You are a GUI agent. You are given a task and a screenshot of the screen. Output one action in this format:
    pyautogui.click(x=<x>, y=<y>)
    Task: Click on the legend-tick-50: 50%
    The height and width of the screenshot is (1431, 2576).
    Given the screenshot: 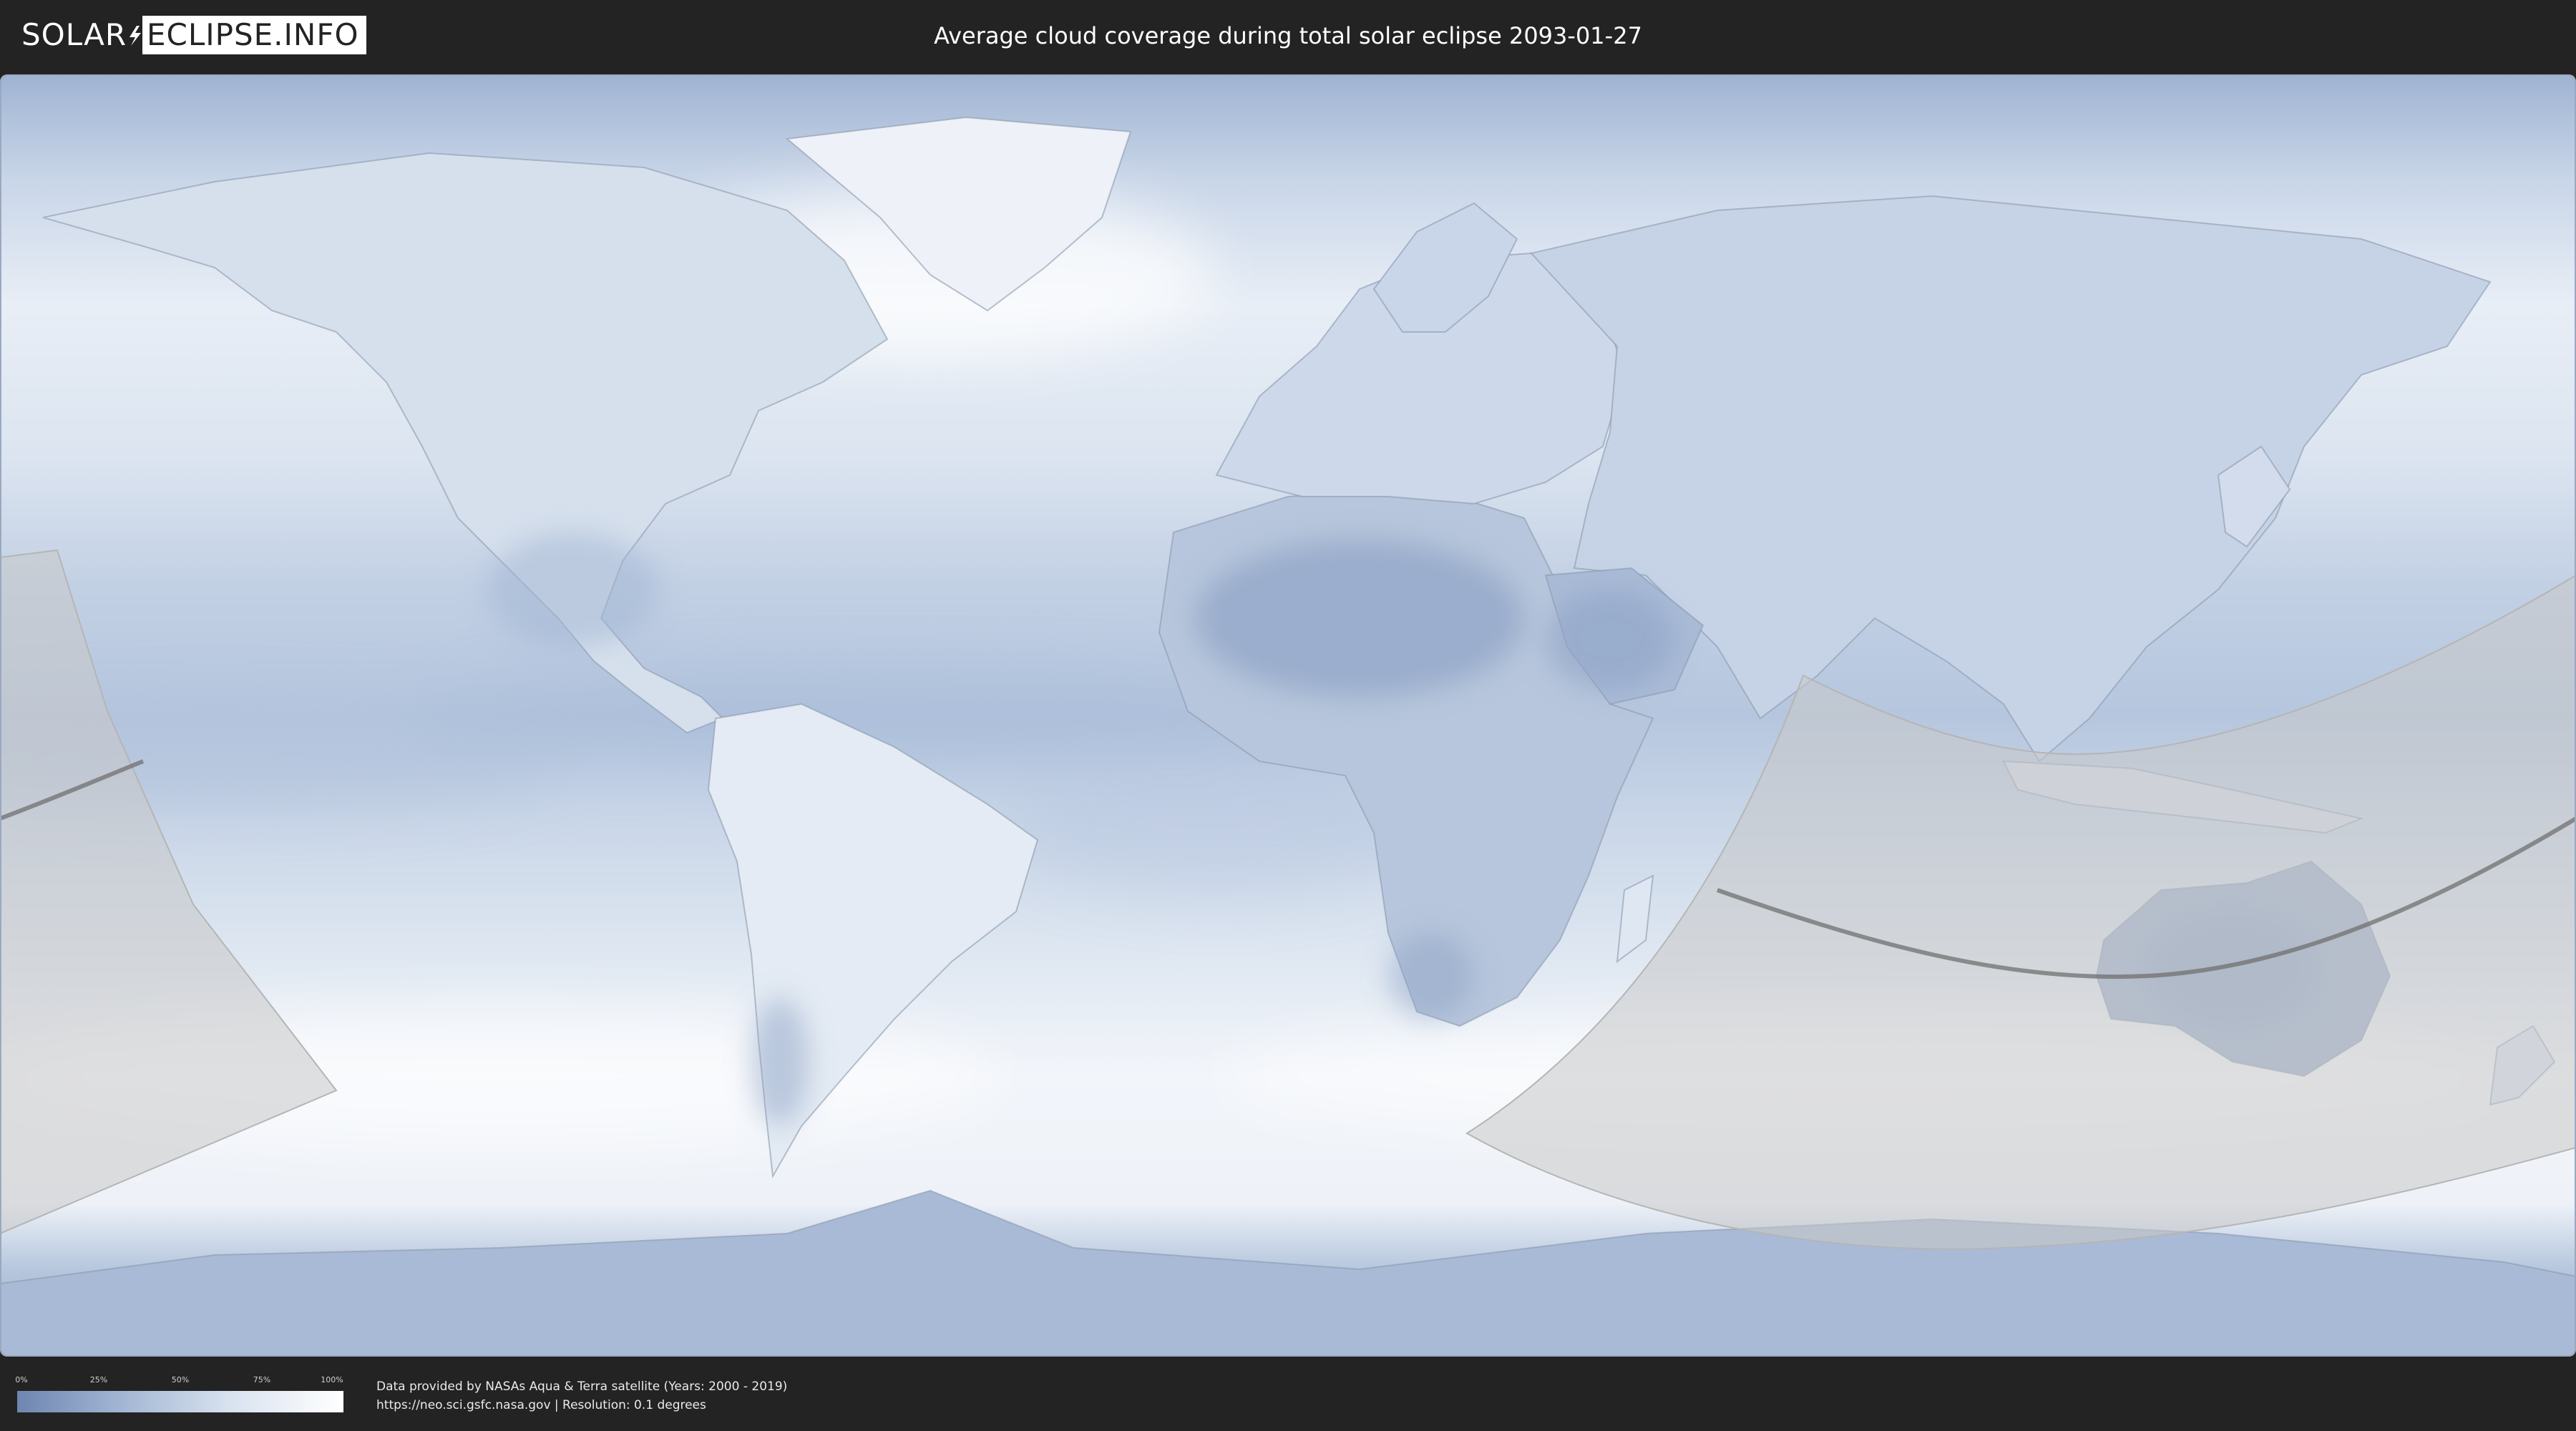 What is the action you would take?
    pyautogui.click(x=180, y=1379)
    